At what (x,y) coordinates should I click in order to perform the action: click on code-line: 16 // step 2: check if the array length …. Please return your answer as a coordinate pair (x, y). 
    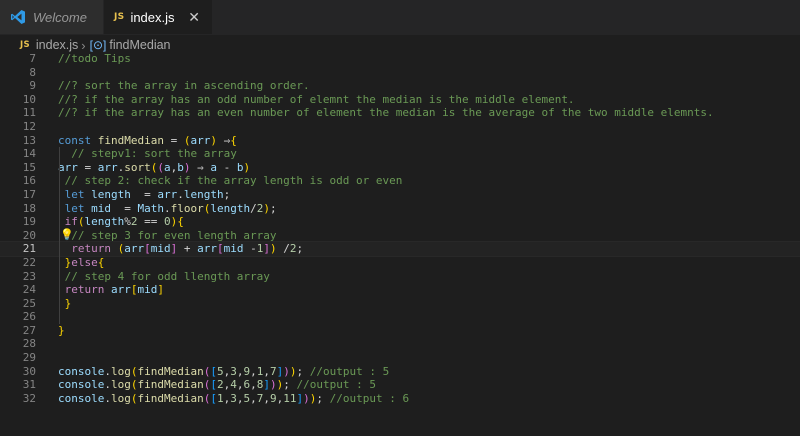
    Looking at the image, I should click on (400, 181).